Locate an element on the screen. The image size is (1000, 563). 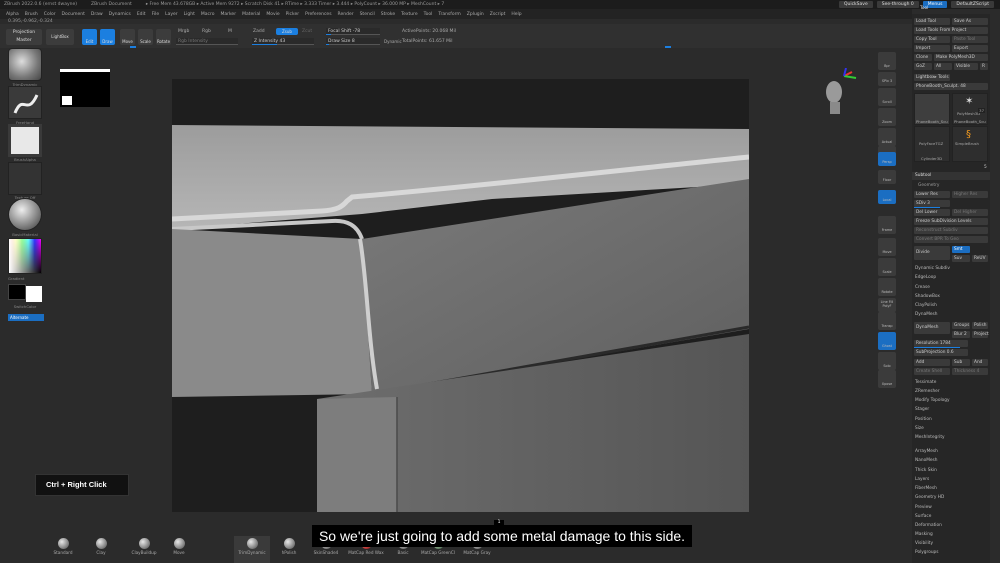
load-from-project-button: Load Tools From Project is located at coordinates (951, 30).